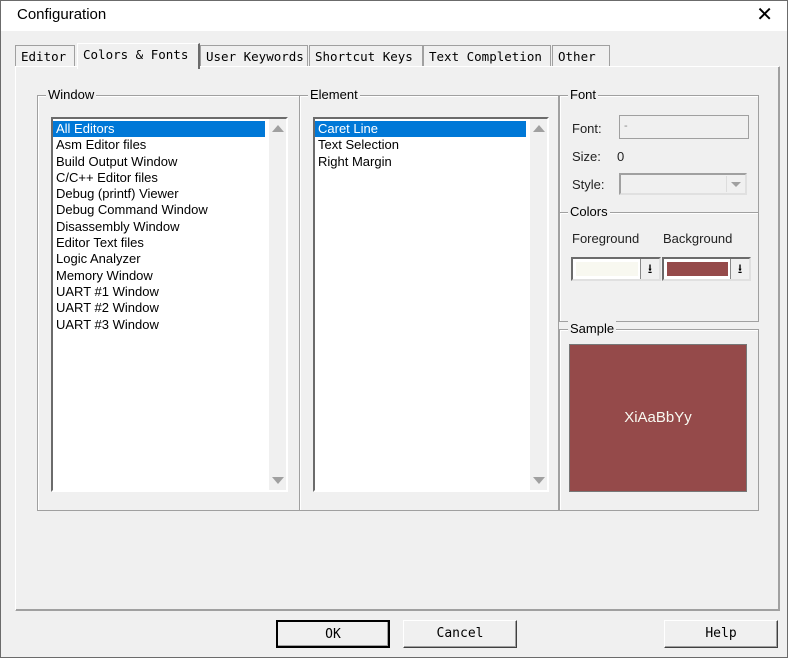 The width and height of the screenshot is (788, 658). I want to click on window-group-label: Window, so click(71, 94).